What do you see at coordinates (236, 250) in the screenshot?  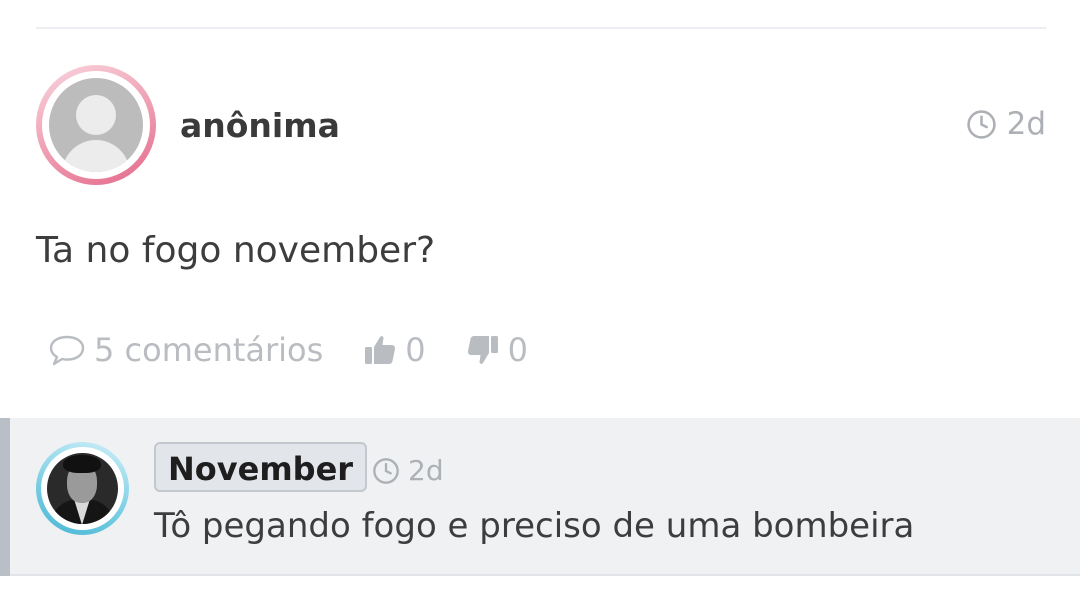 I see `post-body: Ta no fogo november?` at bounding box center [236, 250].